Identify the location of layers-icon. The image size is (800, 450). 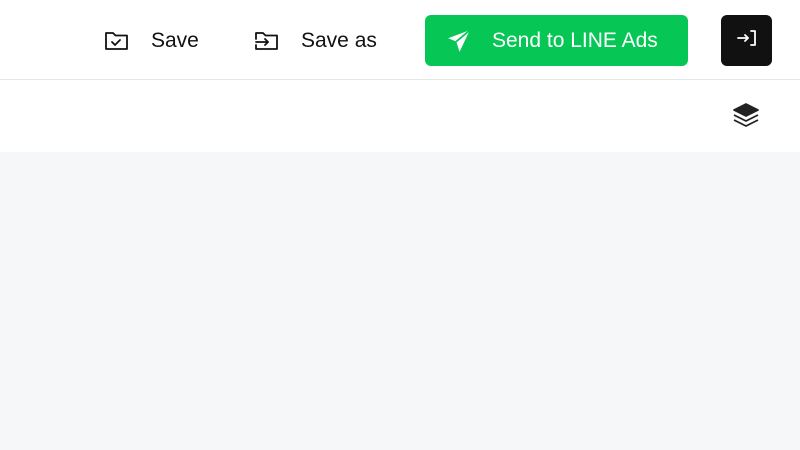
(746, 117).